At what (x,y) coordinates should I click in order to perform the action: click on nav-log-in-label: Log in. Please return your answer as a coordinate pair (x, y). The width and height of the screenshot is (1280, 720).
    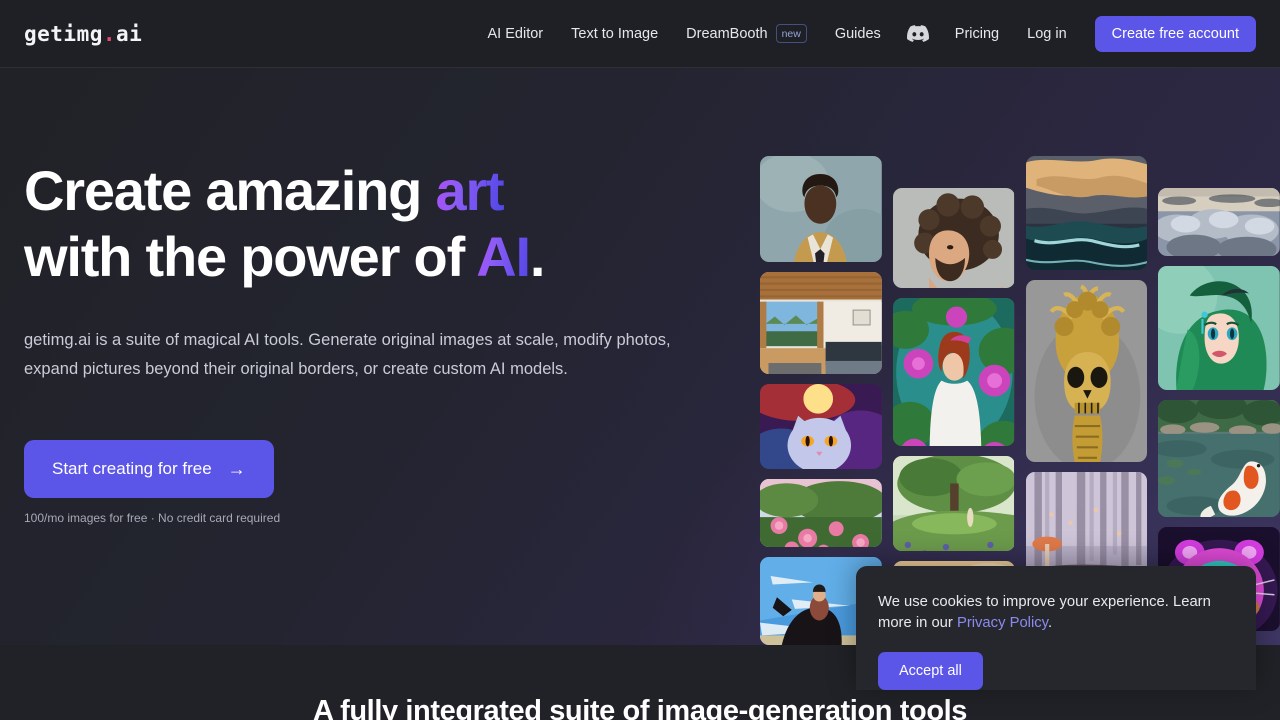
    Looking at the image, I should click on (1047, 33).